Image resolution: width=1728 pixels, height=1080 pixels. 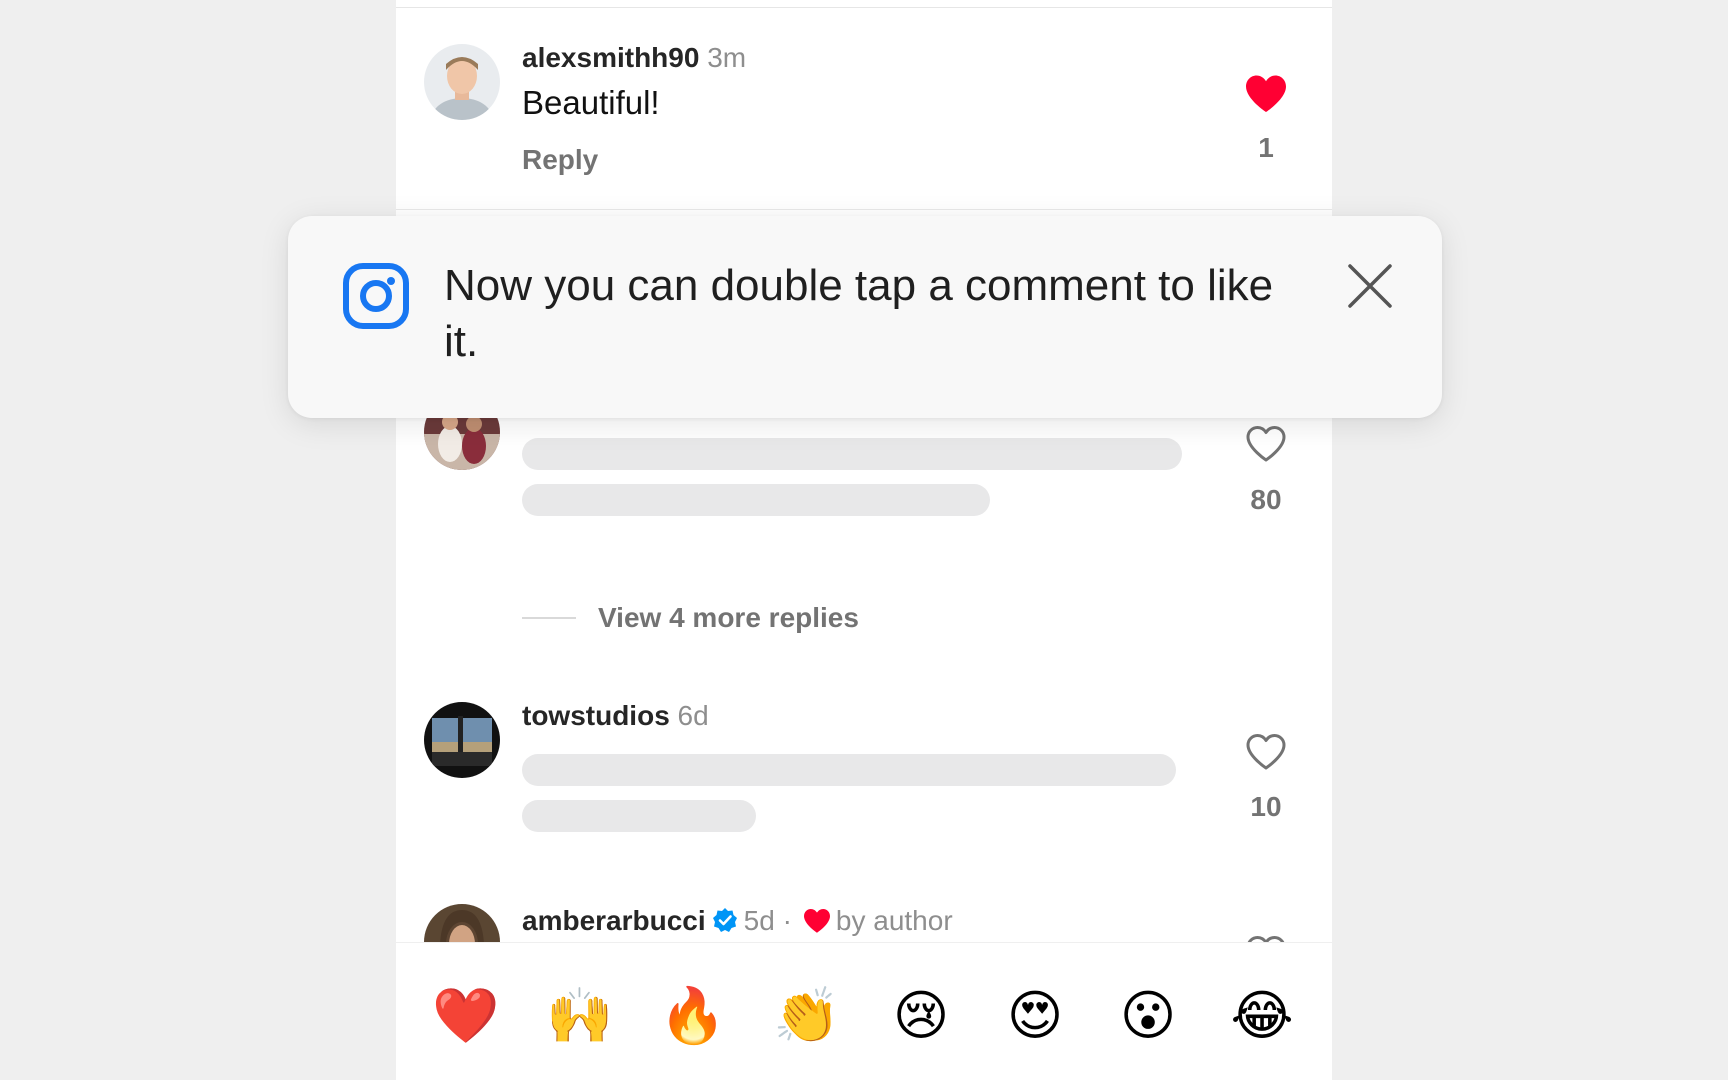 What do you see at coordinates (1035, 1016) in the screenshot?
I see `emoji-heart-eyes: 😍` at bounding box center [1035, 1016].